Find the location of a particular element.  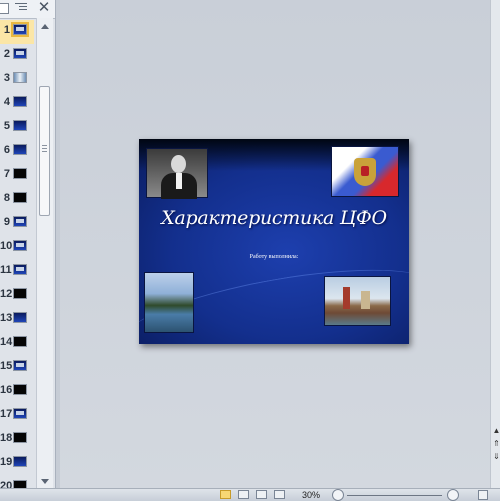

thumbnail-scrollbar is located at coordinates (44, 253).